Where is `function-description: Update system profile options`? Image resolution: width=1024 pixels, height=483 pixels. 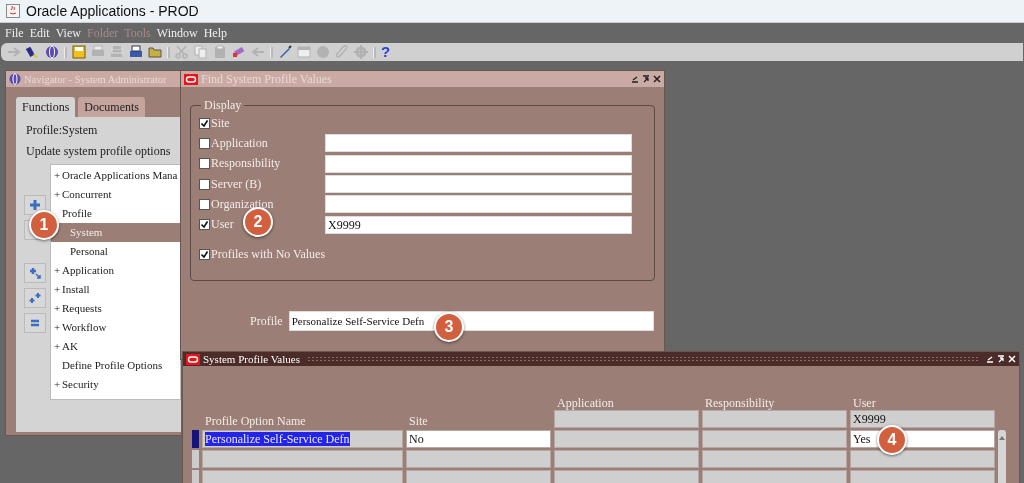
function-description: Update system profile options is located at coordinates (99, 151).